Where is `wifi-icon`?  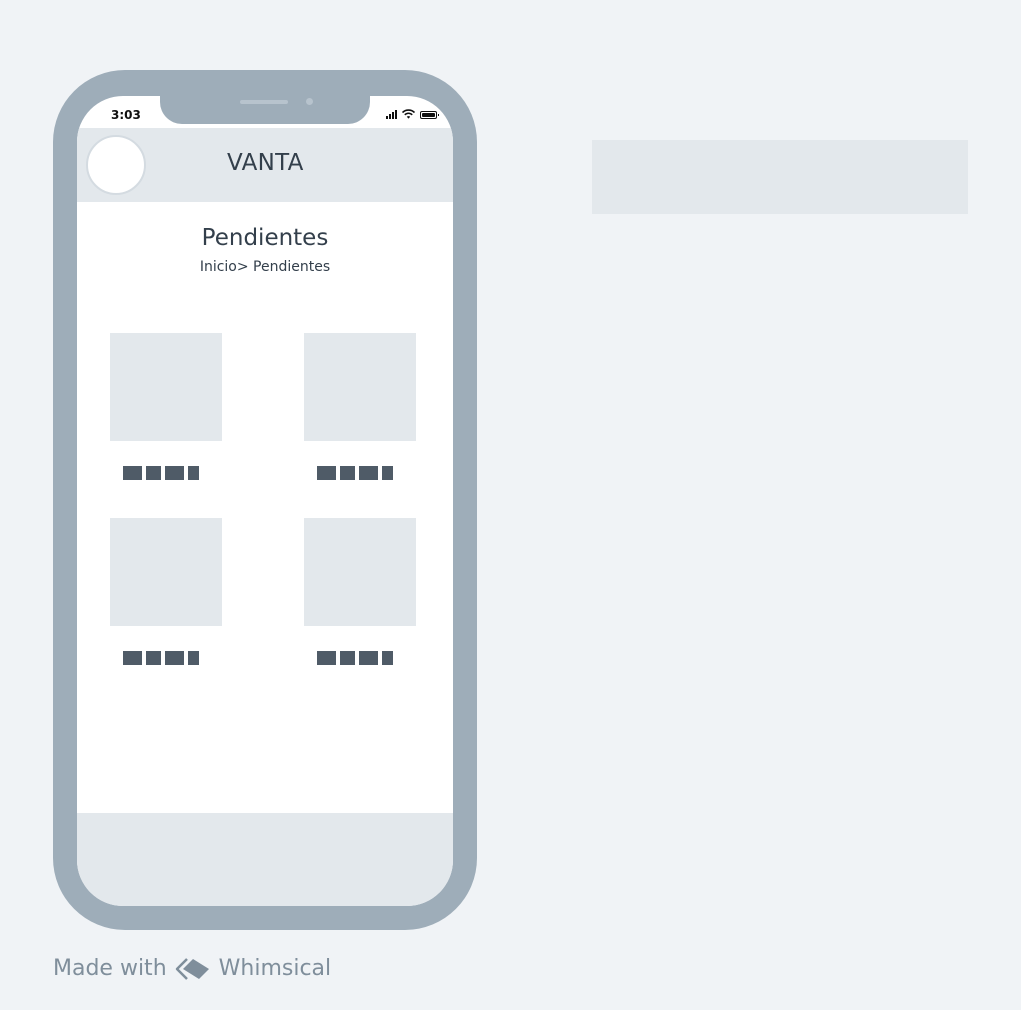
wifi-icon is located at coordinates (408, 114).